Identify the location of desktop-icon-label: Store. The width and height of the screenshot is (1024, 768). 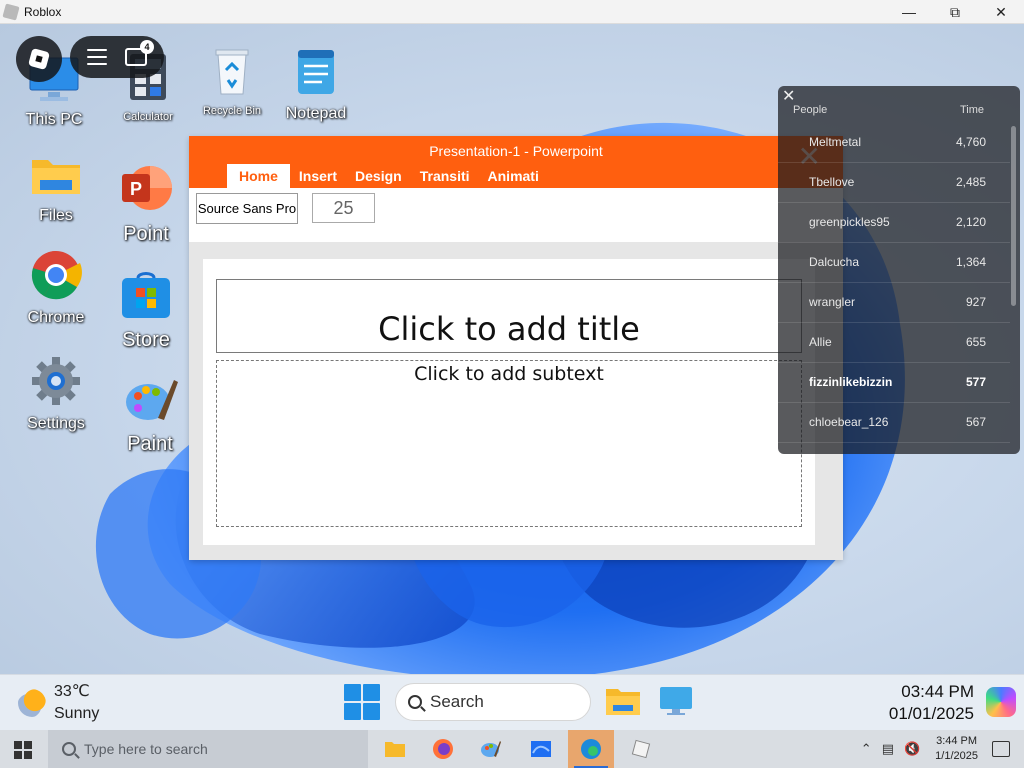
(146, 340).